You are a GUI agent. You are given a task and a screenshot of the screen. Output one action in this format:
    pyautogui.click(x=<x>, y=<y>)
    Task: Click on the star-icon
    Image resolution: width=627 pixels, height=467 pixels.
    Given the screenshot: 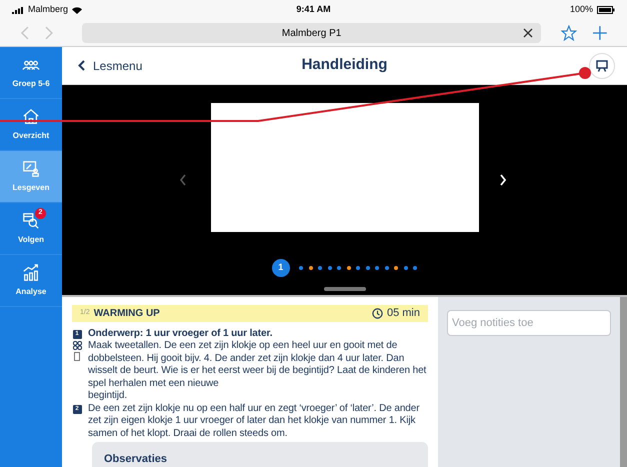 What is the action you would take?
    pyautogui.click(x=569, y=33)
    